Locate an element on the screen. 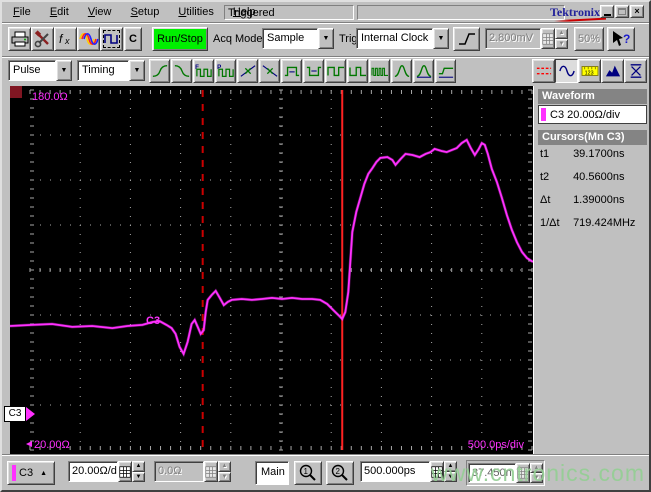  waveform-view-icon is located at coordinates (566, 71).